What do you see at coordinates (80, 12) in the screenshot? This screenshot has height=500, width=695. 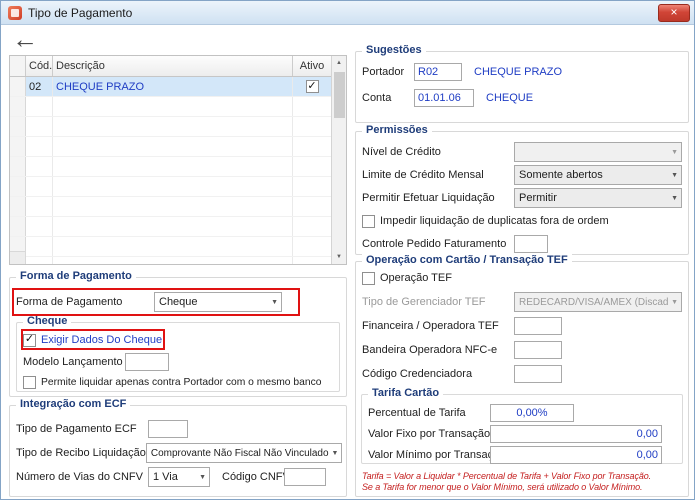 I see `window-title: Tipo de Pagamento` at bounding box center [80, 12].